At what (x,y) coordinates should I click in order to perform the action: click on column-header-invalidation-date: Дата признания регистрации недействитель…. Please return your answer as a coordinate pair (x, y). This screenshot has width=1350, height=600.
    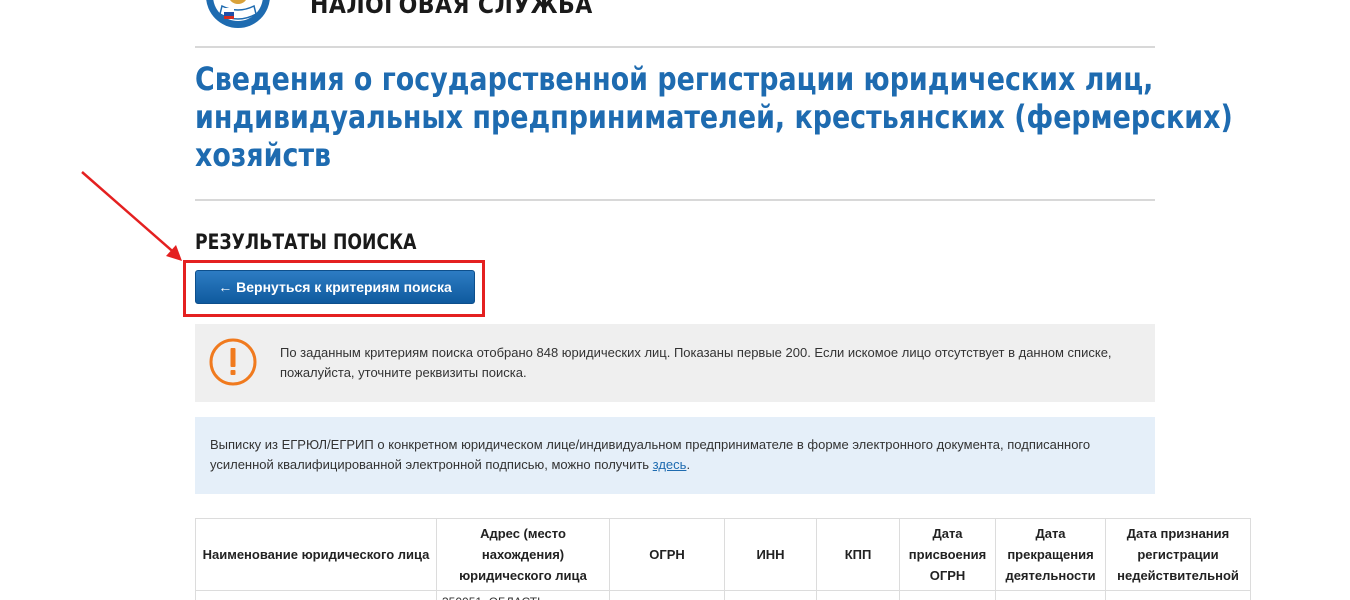
    Looking at the image, I should click on (1178, 554).